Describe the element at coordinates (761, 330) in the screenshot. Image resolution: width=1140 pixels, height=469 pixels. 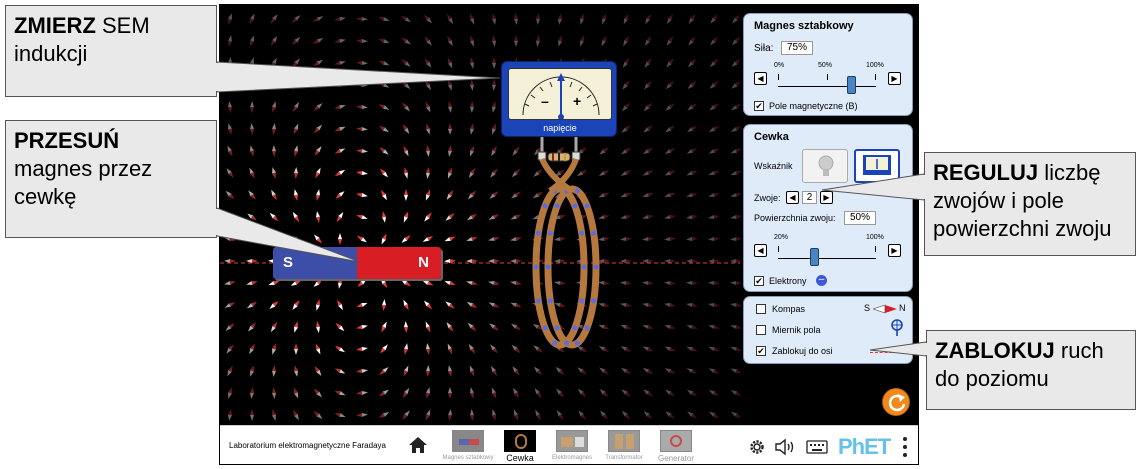
I see `field-meter-checkbox` at that location.